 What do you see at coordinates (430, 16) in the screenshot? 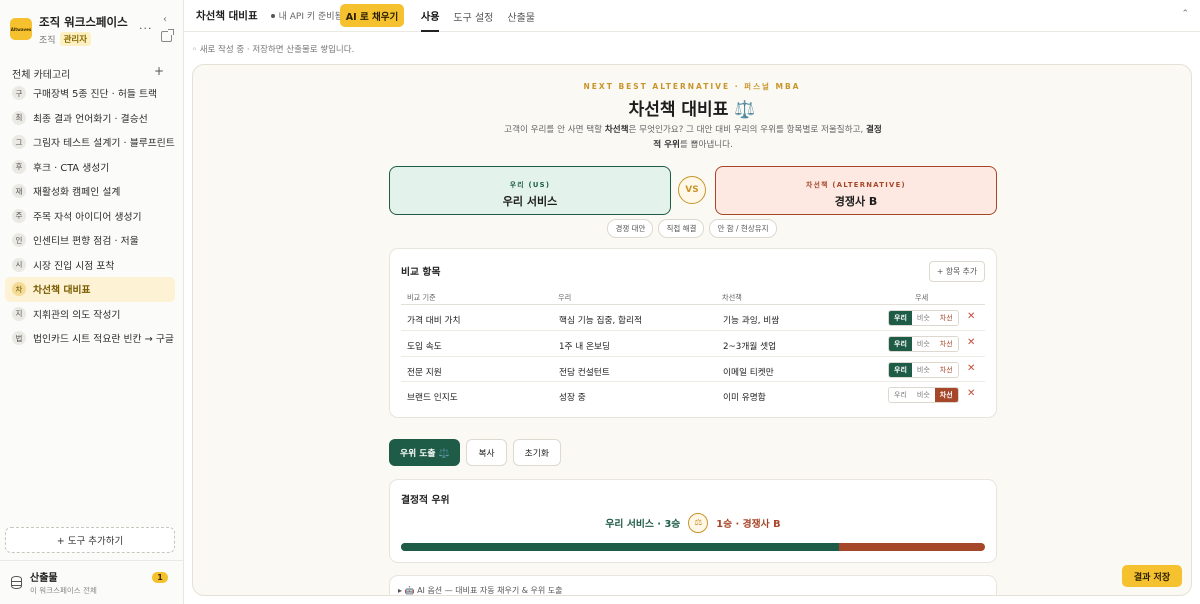
I see `tab: 사용` at bounding box center [430, 16].